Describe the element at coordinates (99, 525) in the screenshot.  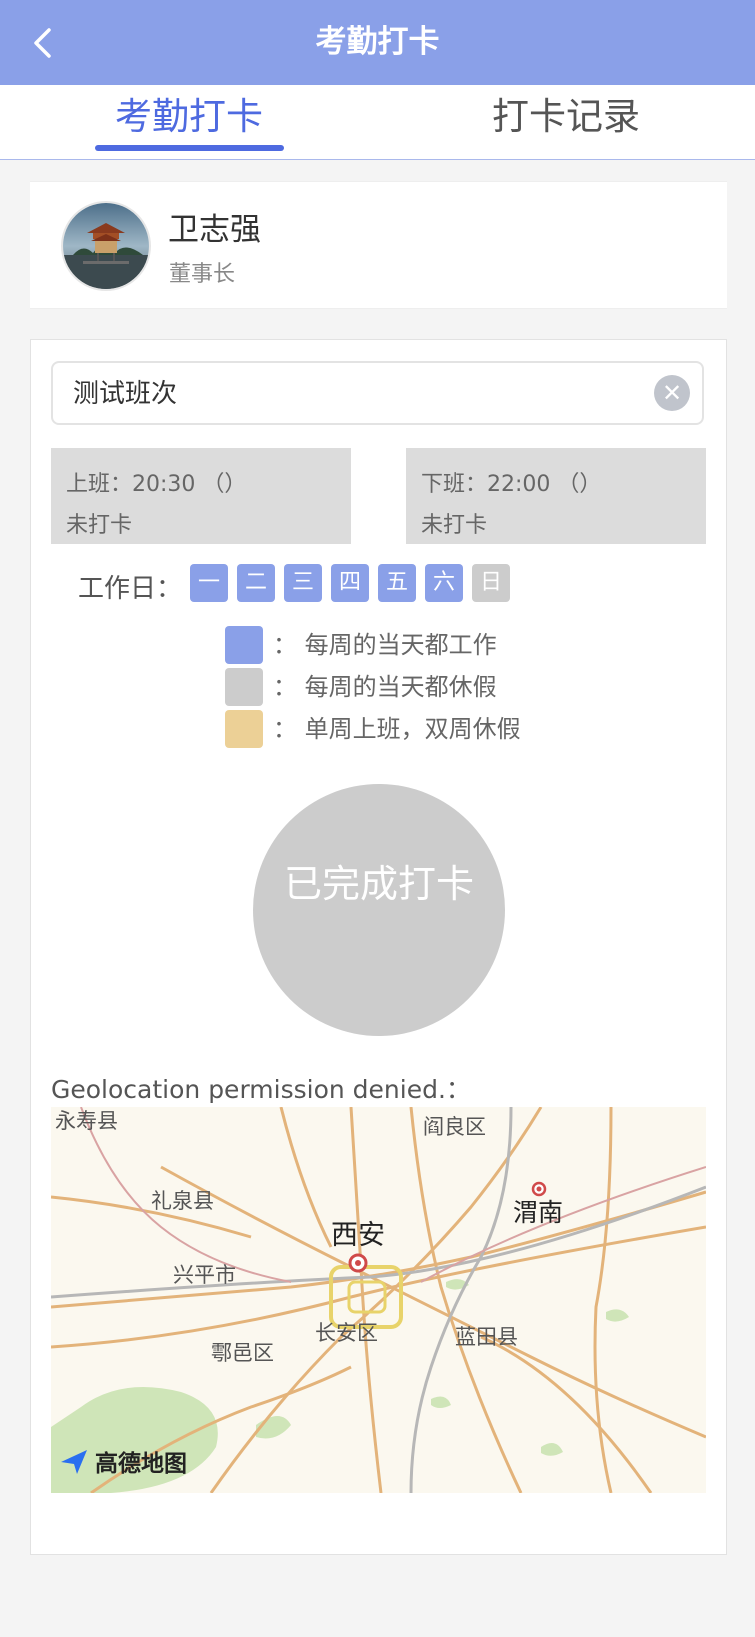
I see `clock-in-status: 未打卡` at that location.